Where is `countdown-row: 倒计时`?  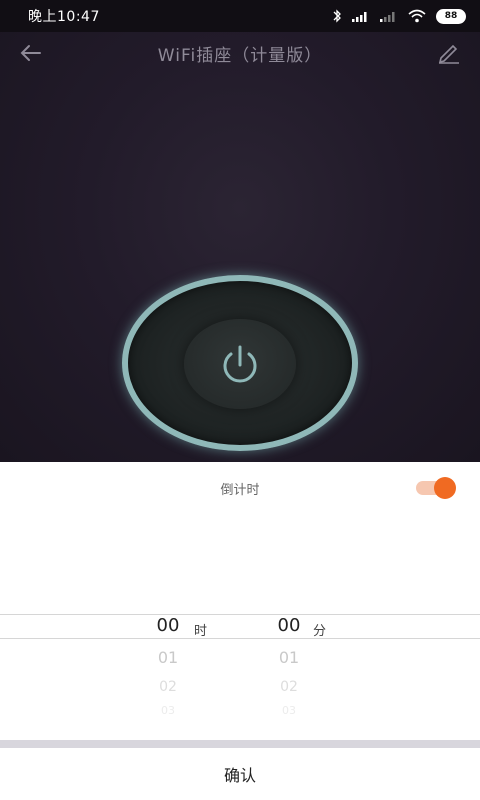
countdown-row: 倒计时 is located at coordinates (240, 488).